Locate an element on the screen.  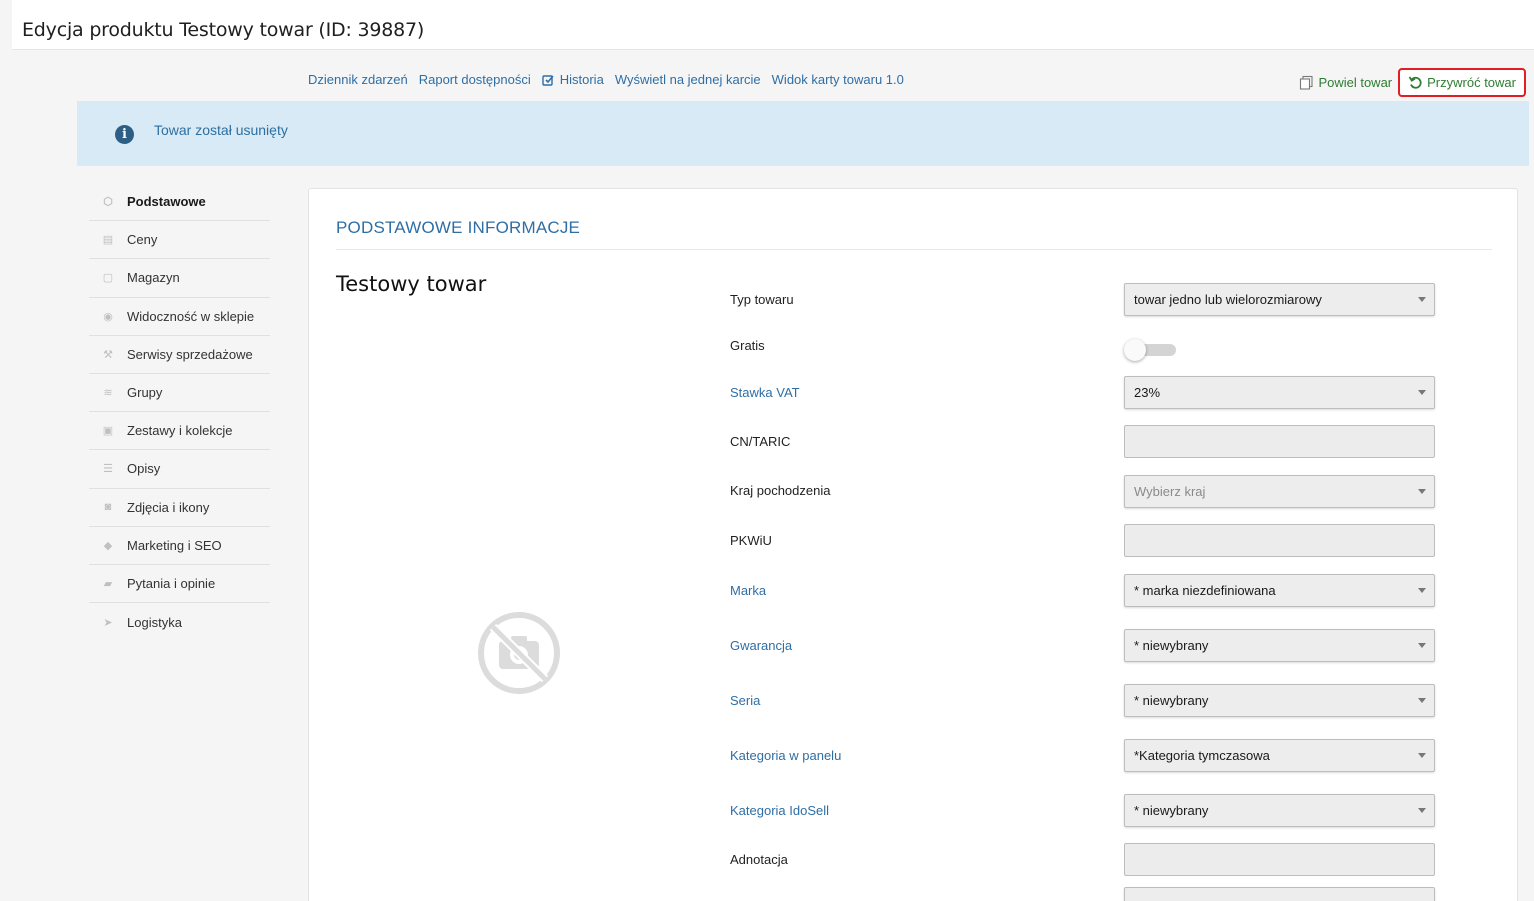
link-widok-karty: Widok karty towaru 1.0 is located at coordinates (838, 79).